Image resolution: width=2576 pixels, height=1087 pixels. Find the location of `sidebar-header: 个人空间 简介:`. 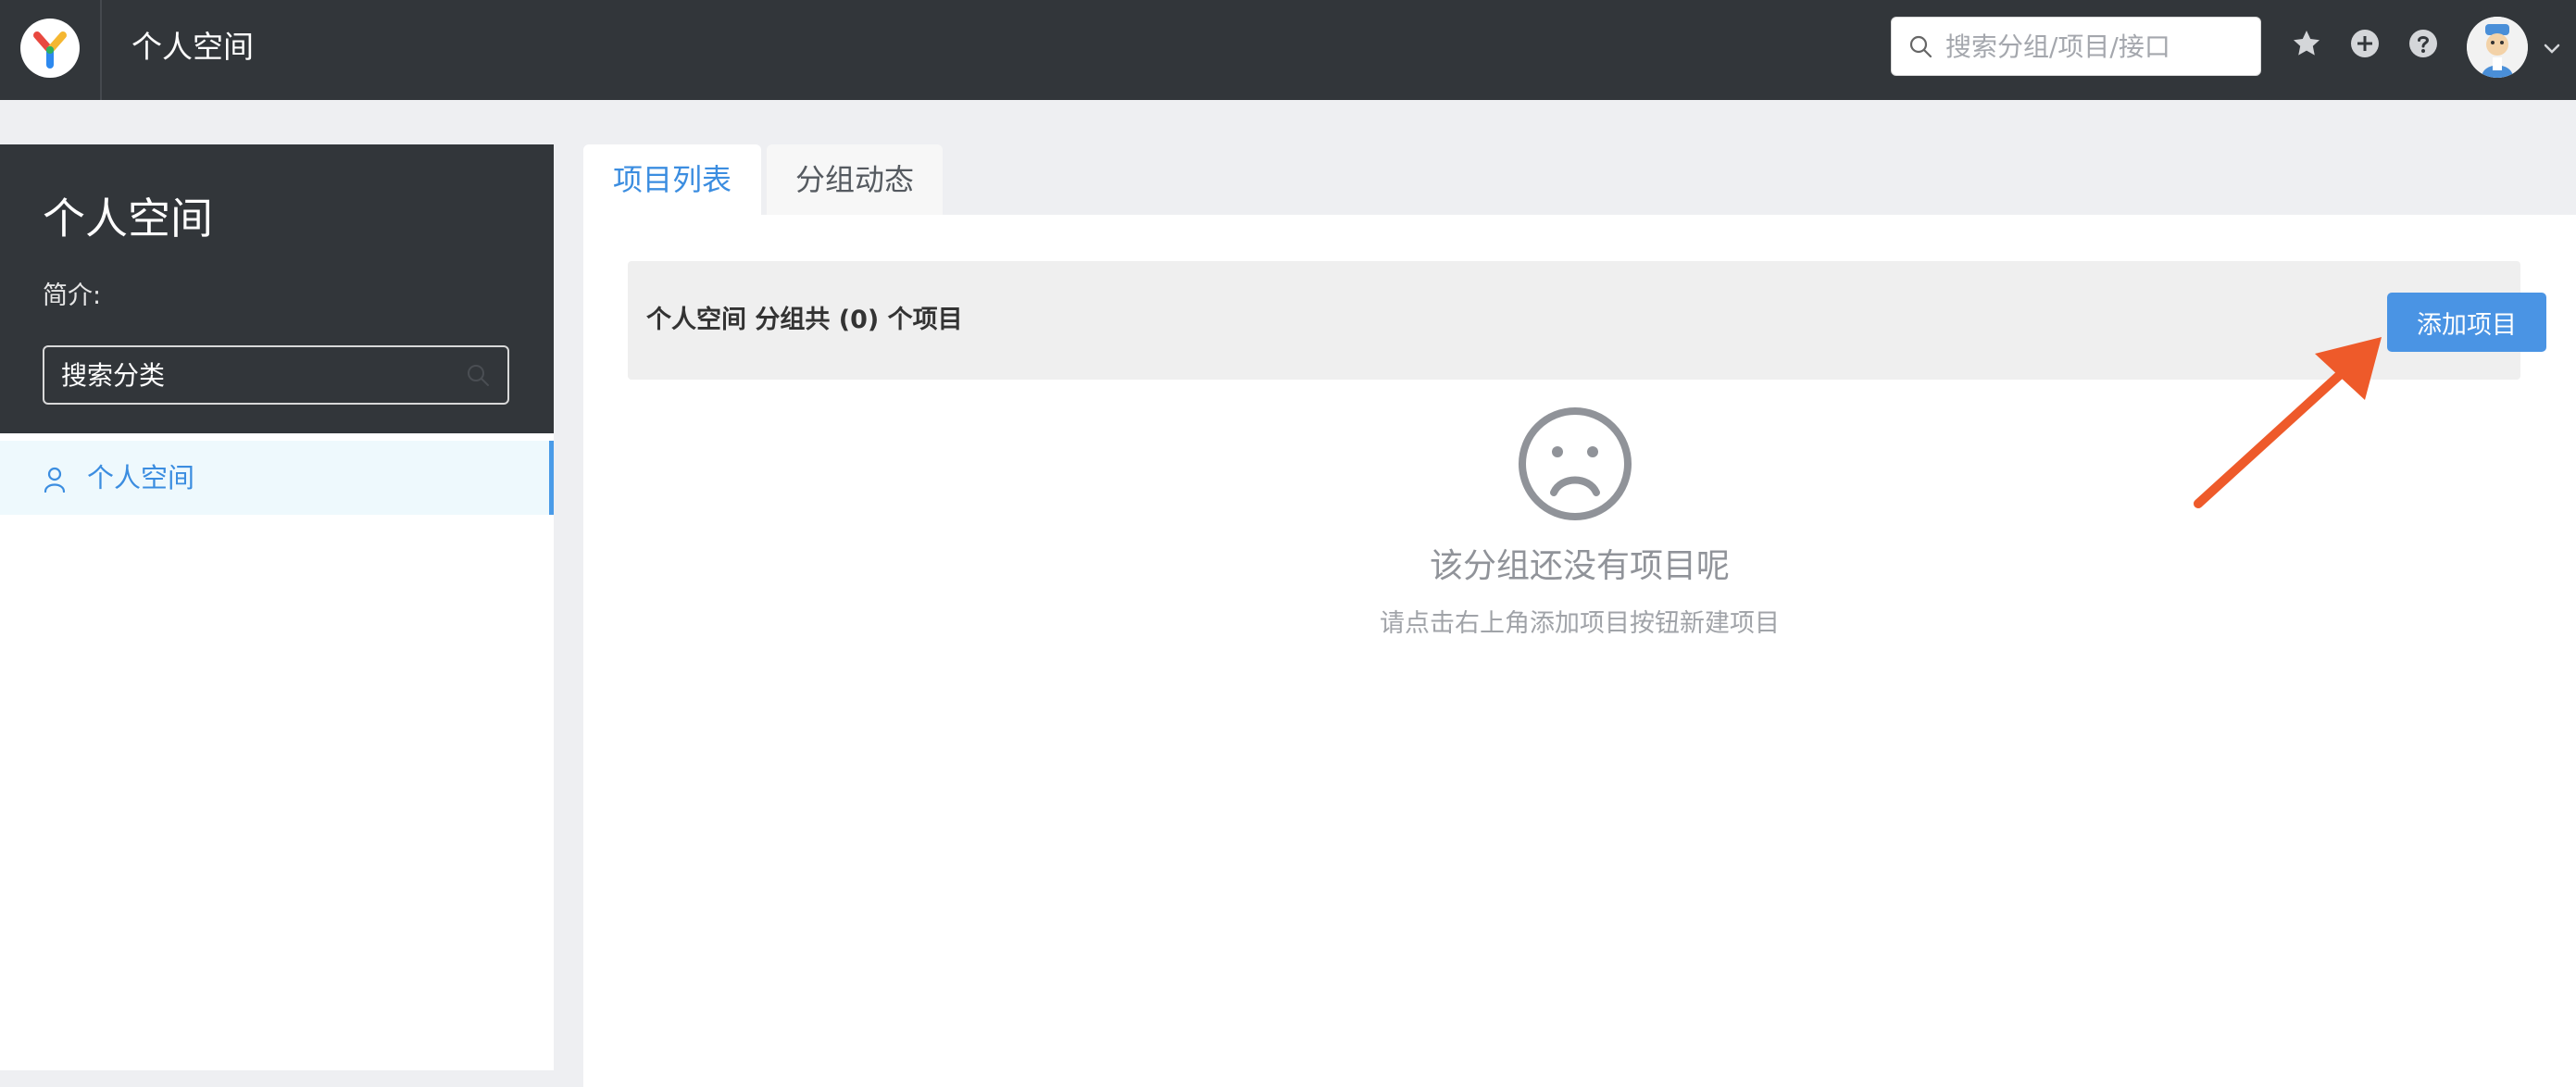

sidebar-header: 个人空间 简介: is located at coordinates (277, 288).